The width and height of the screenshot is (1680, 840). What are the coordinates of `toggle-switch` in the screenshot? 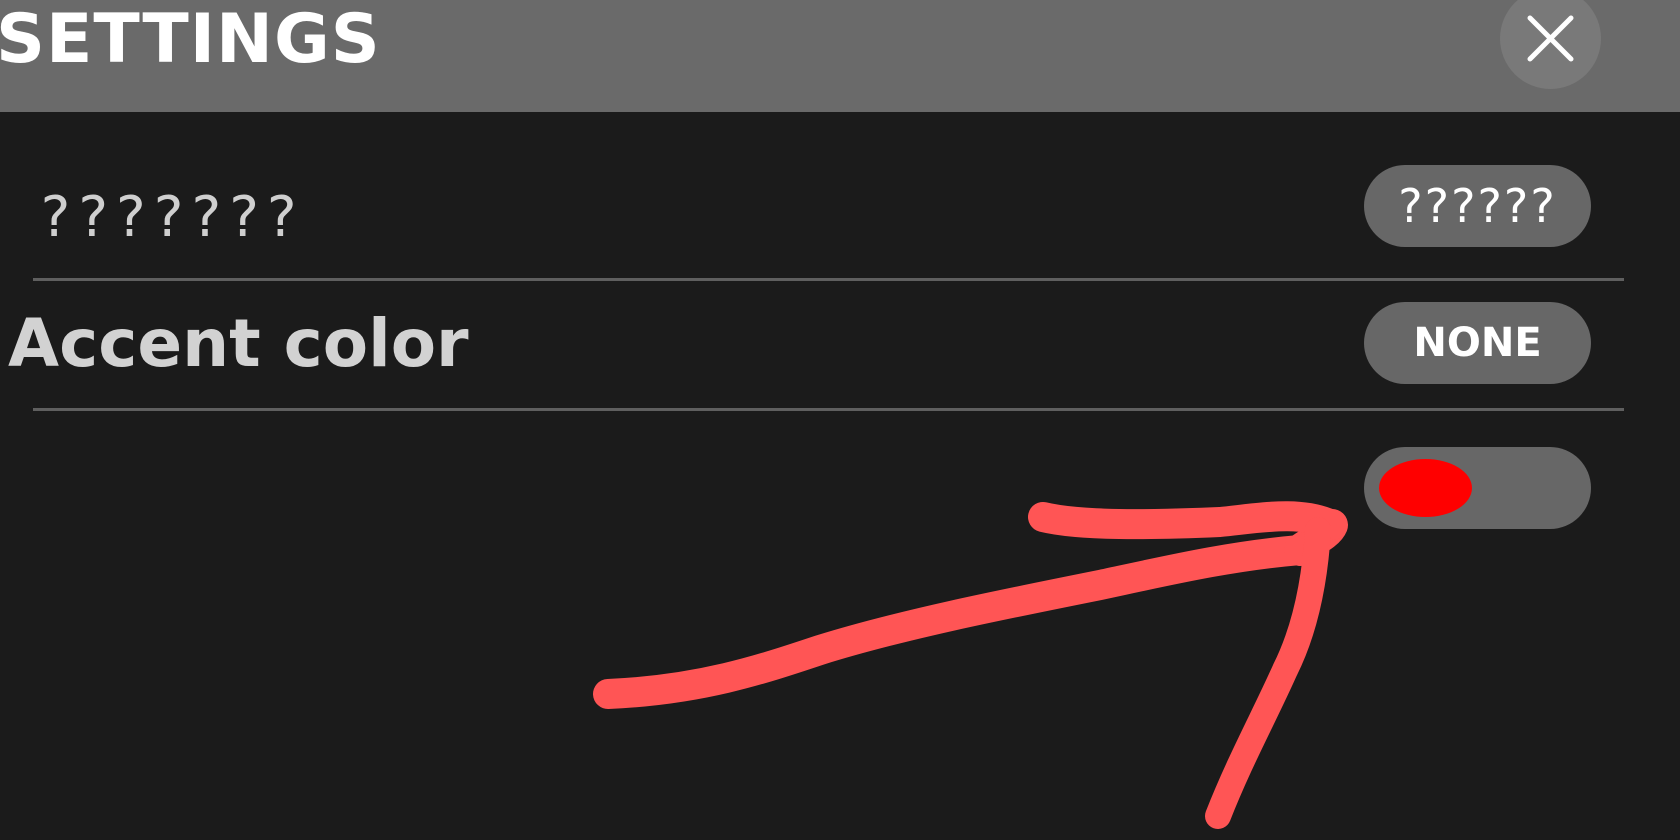 It's located at (1477, 488).